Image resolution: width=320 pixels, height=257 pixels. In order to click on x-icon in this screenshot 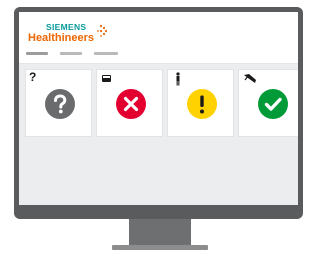, I will do `click(131, 104)`.